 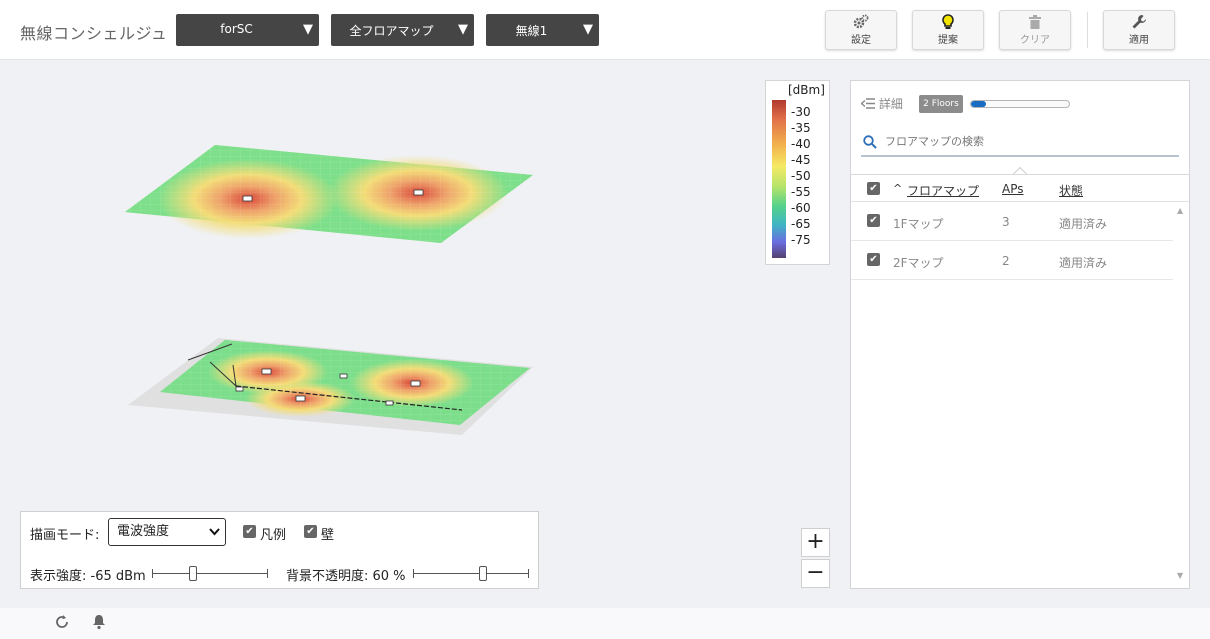 I want to click on opacity-slider, so click(x=471, y=573).